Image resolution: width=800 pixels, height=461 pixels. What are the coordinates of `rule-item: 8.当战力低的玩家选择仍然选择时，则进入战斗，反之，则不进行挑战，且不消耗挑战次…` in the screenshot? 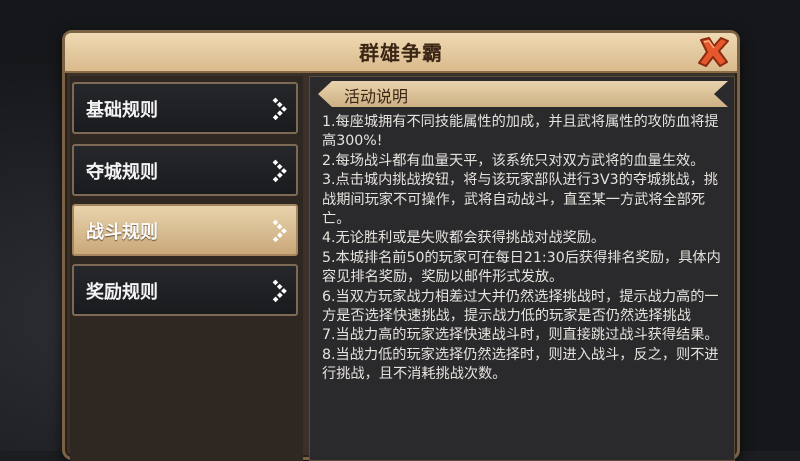 It's located at (520, 364).